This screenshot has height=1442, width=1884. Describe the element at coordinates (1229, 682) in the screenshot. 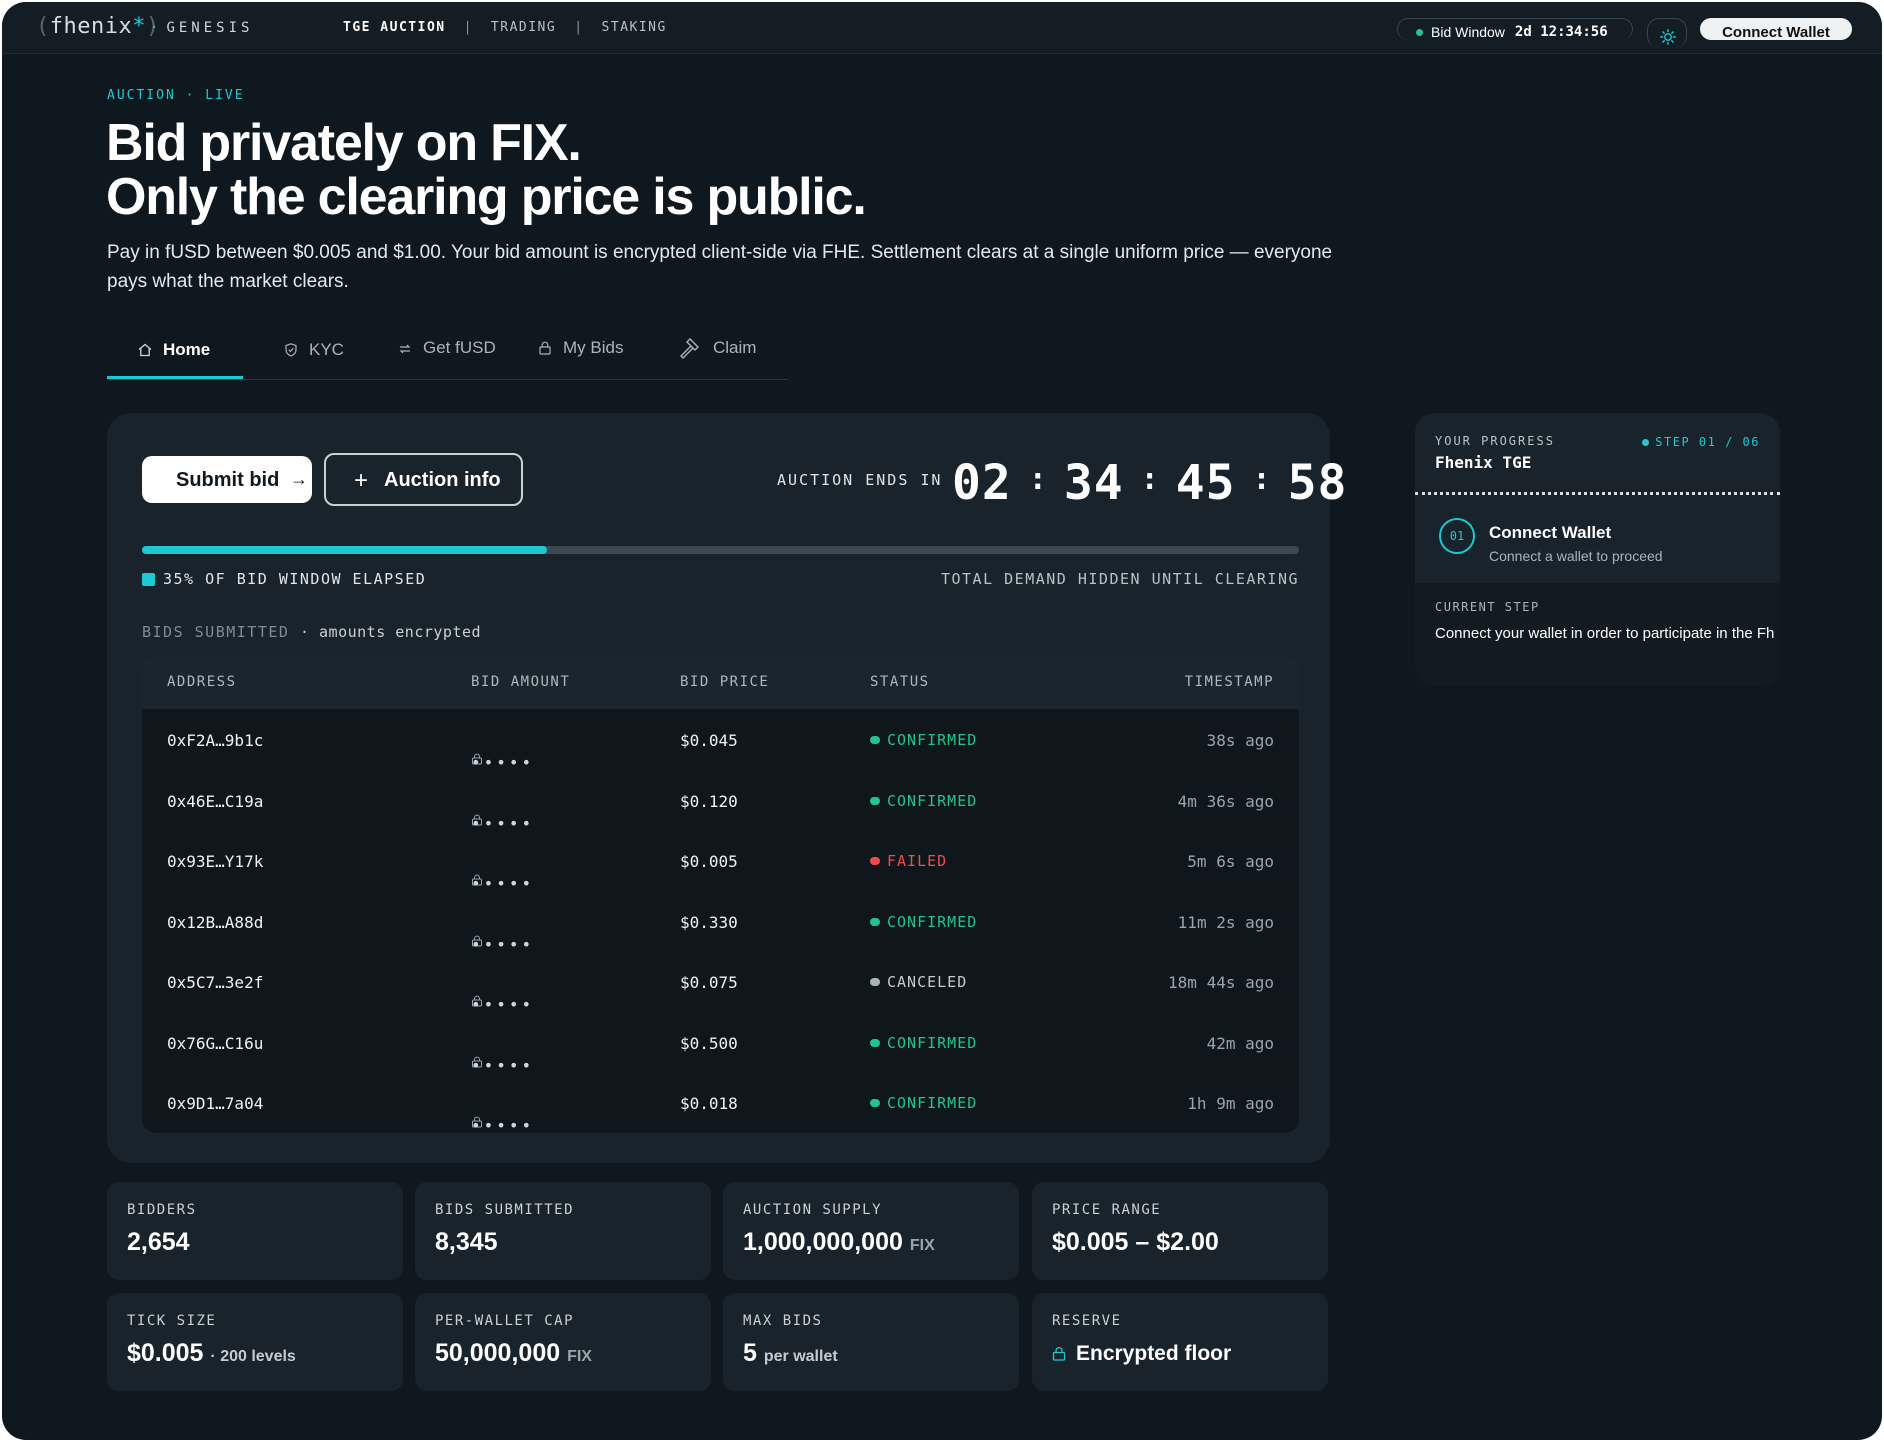

I see `col-timestamp: TIMESTAMP` at that location.